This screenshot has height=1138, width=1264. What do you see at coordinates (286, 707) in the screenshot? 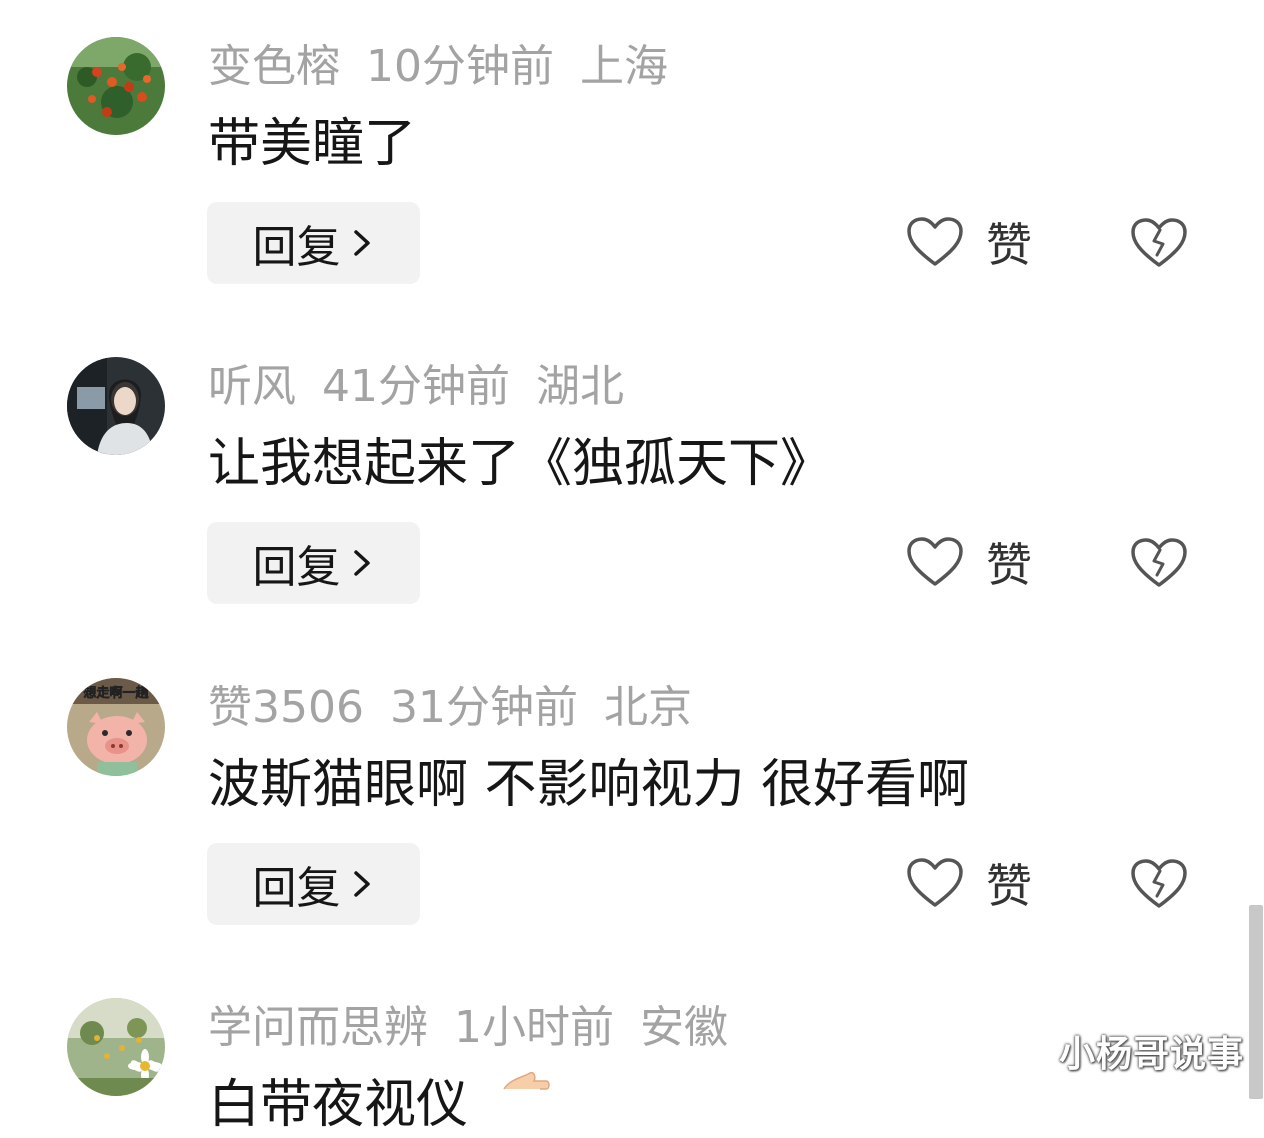
I see `username: 赞3506` at bounding box center [286, 707].